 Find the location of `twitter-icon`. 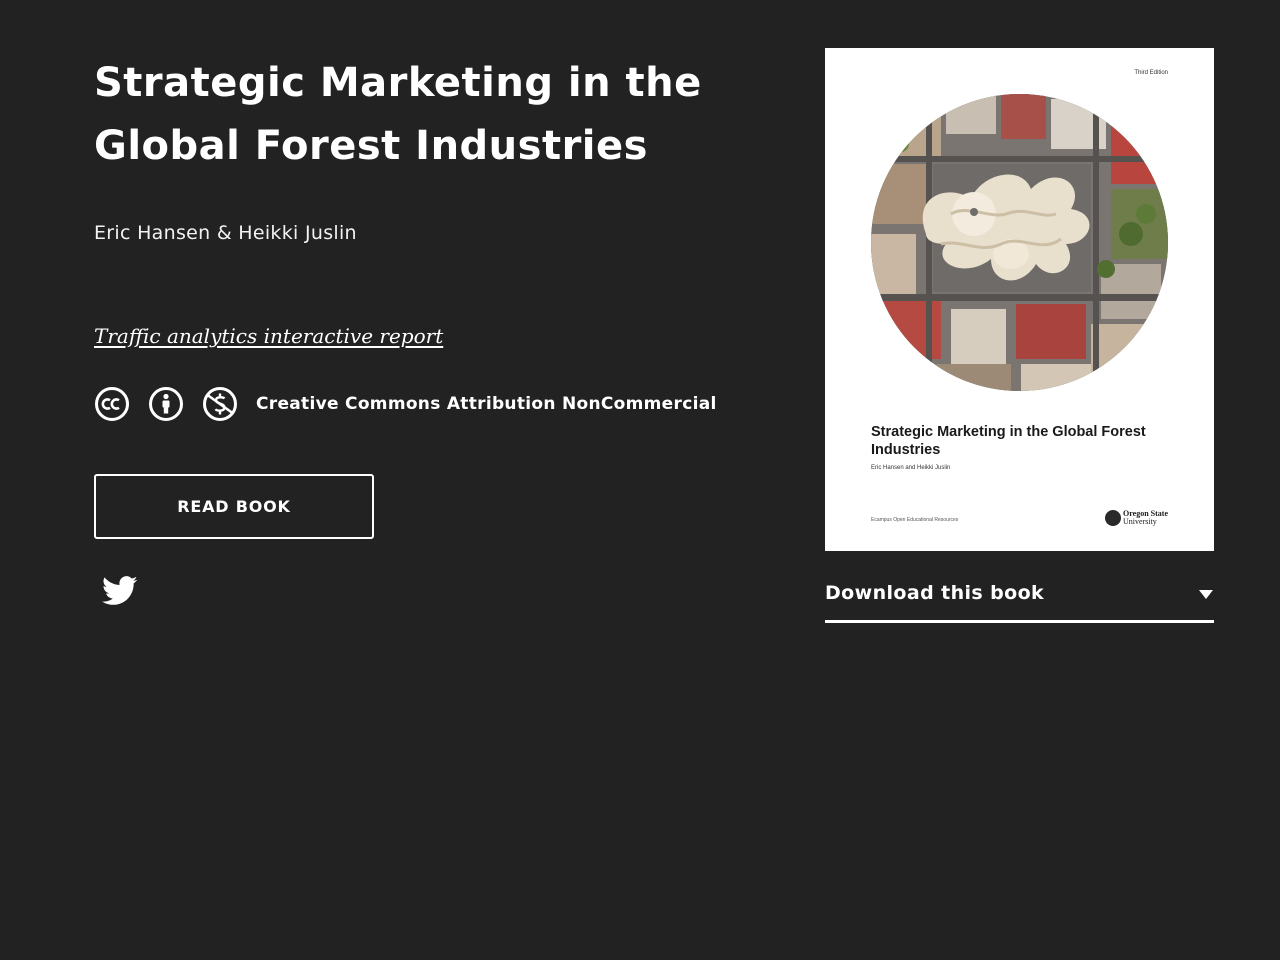

twitter-icon is located at coordinates (120, 591).